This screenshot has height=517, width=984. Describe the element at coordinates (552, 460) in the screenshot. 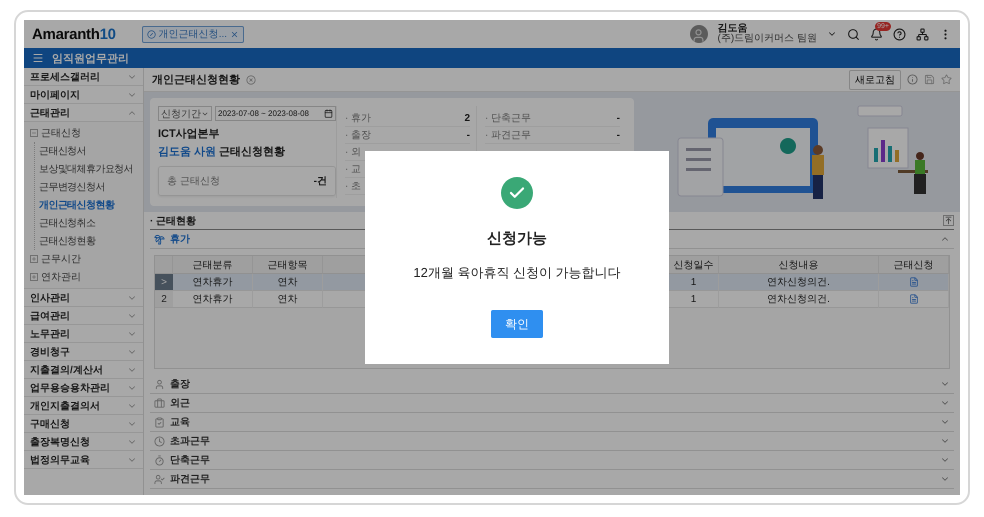

I see `group-header: 단축근무` at that location.